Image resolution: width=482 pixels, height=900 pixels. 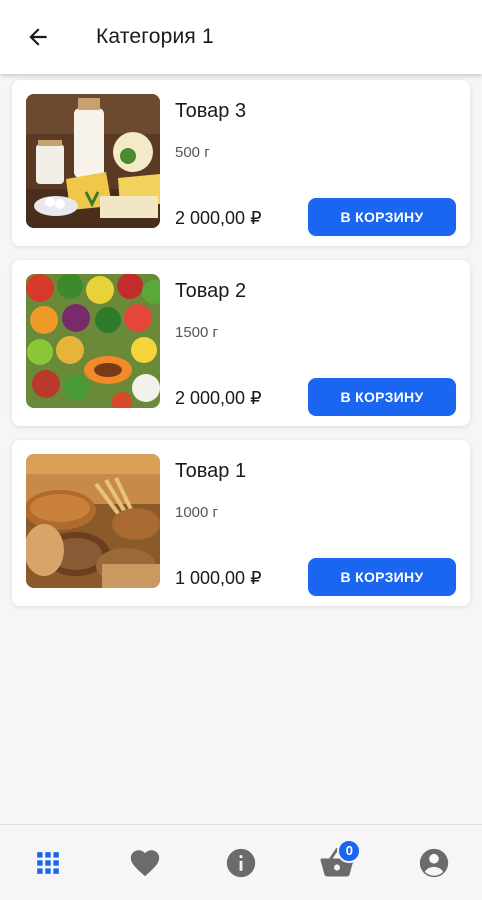 I want to click on vegetables-image, so click(x=93, y=341).